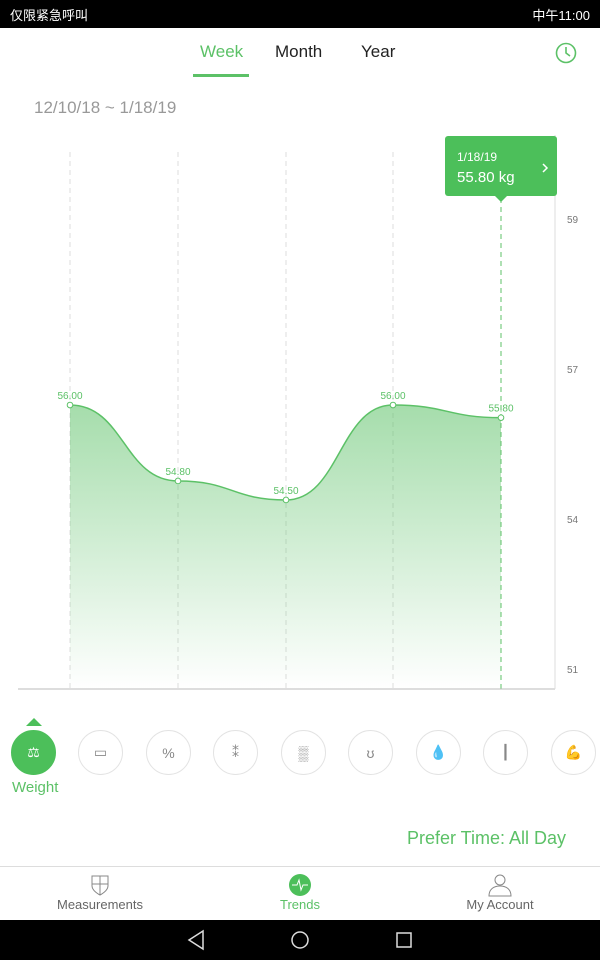 The image size is (600, 965). I want to click on nav-trends: Trends, so click(300, 893).